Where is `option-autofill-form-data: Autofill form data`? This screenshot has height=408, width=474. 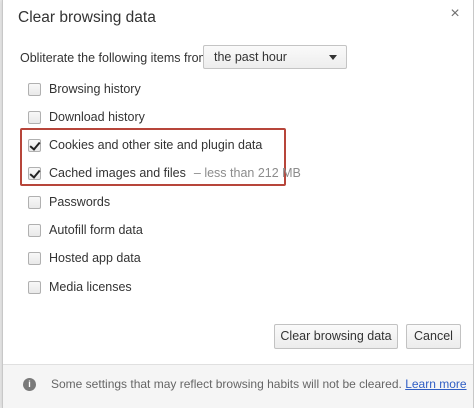 option-autofill-form-data: Autofill form data is located at coordinates (85, 230).